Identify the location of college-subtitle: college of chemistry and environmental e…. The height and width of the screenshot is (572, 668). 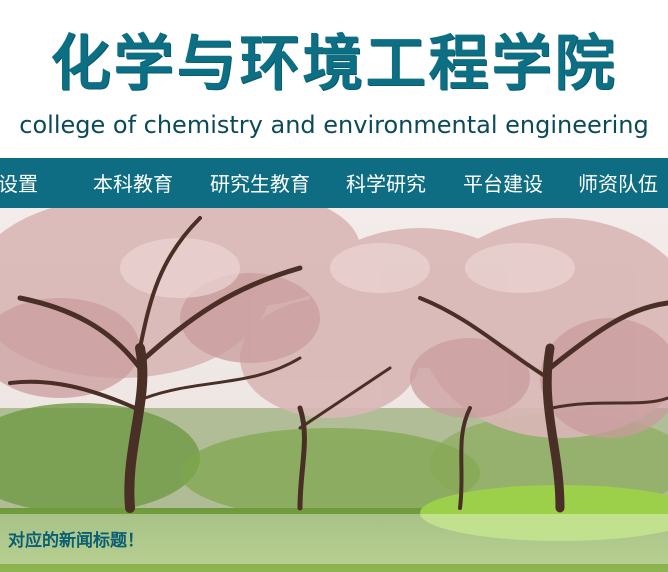
(334, 125).